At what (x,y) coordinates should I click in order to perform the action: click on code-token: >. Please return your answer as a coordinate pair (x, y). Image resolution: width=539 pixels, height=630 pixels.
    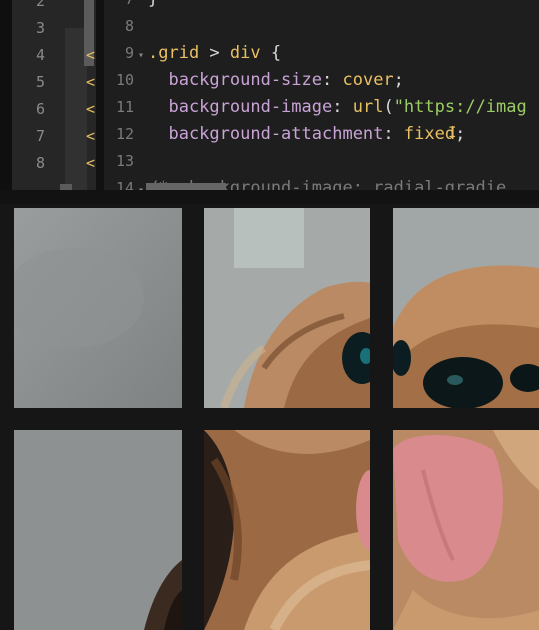
    Looking at the image, I should click on (214, 53).